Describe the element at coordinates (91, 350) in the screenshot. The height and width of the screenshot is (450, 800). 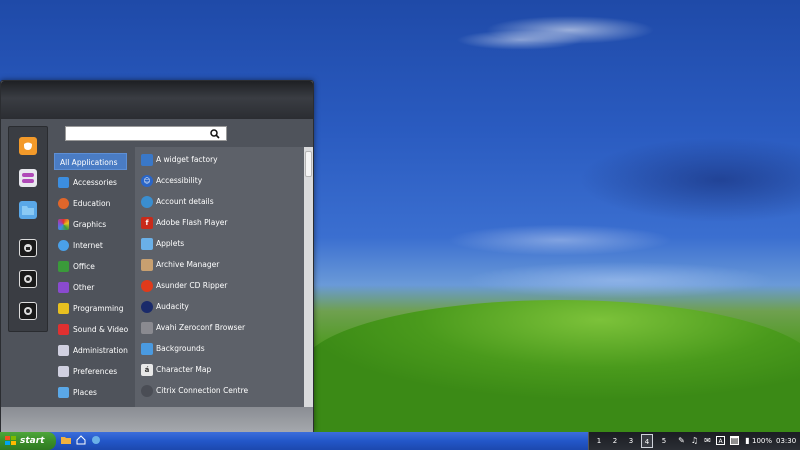
I see `category-administration: Administration` at that location.